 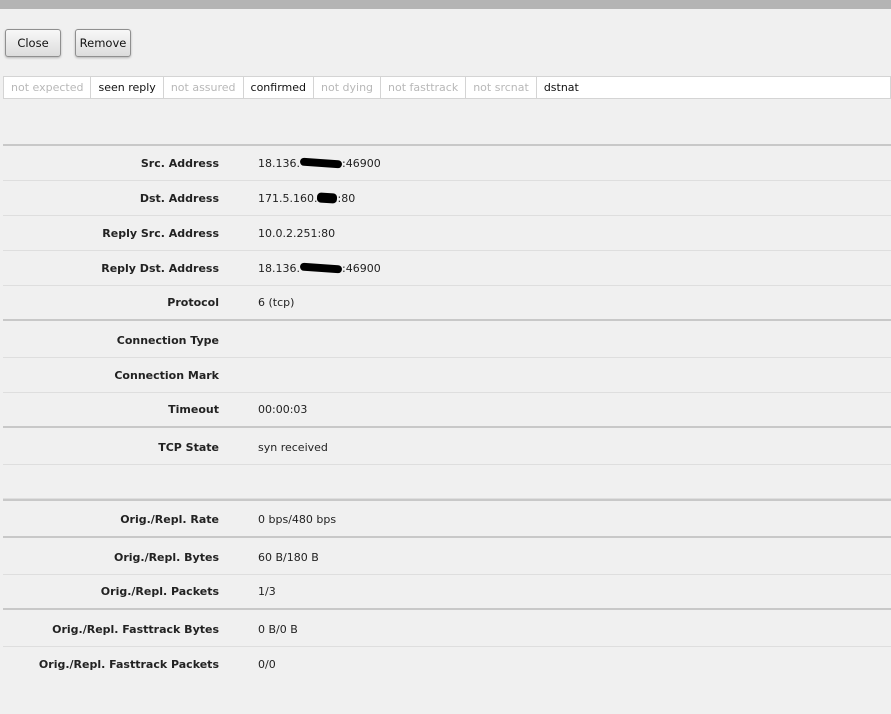 I want to click on flag-confirmed: confirmed, so click(x=279, y=87).